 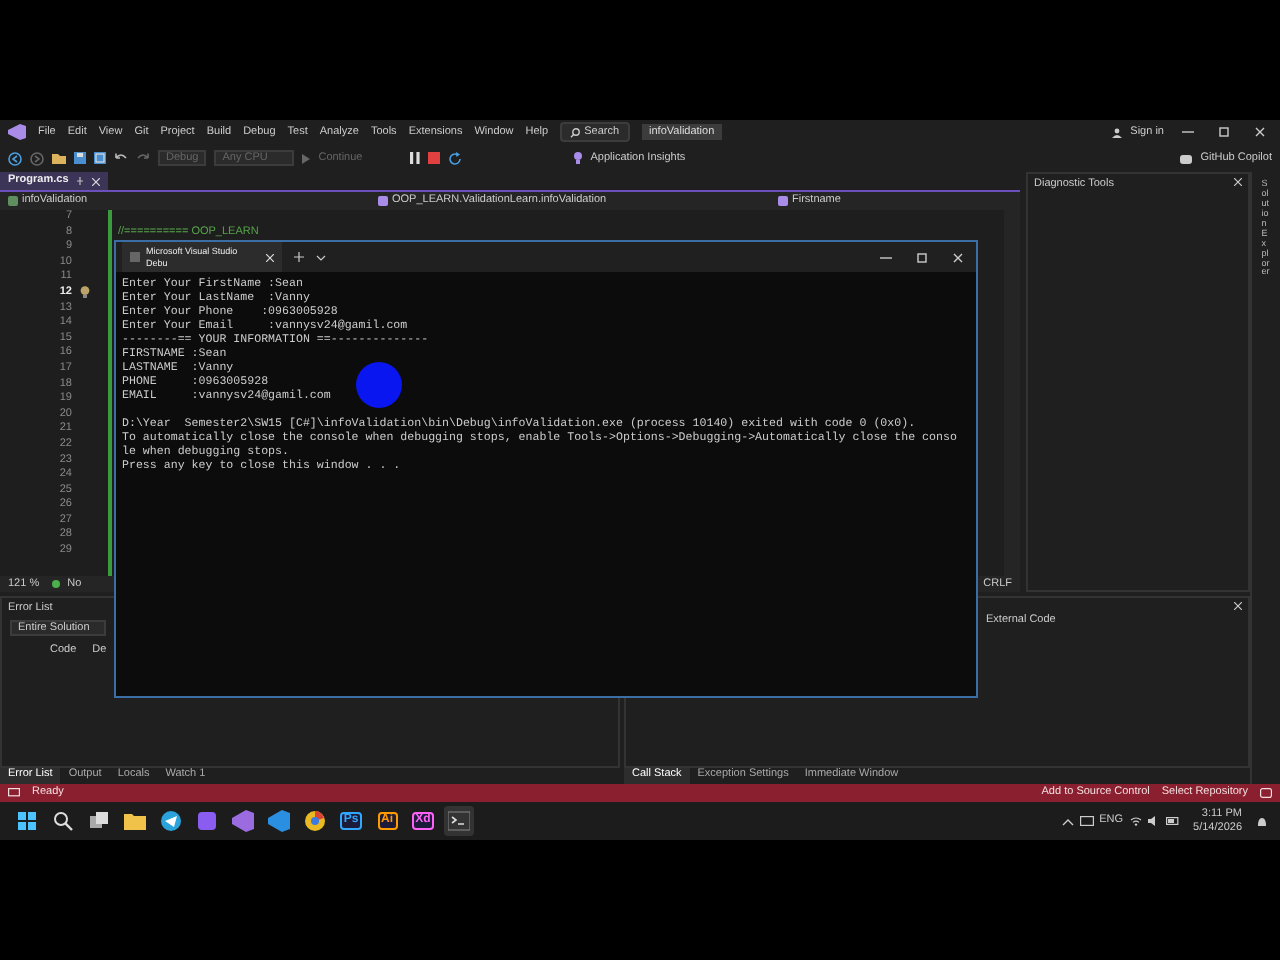 I want to click on notification-icon, so click(x=1266, y=793).